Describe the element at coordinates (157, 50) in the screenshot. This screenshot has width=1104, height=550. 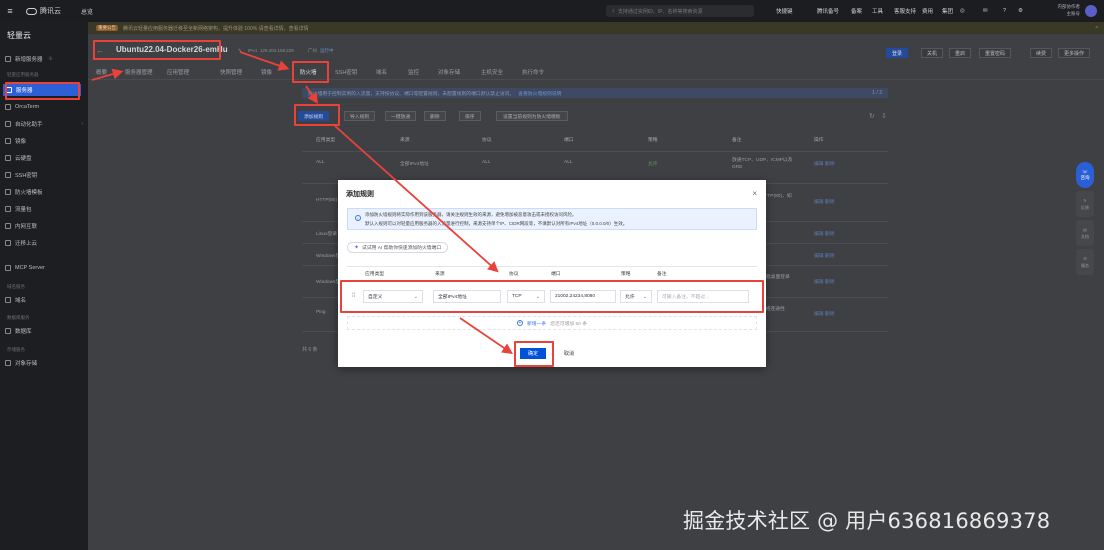
I see `annotation-box-instance-title` at that location.